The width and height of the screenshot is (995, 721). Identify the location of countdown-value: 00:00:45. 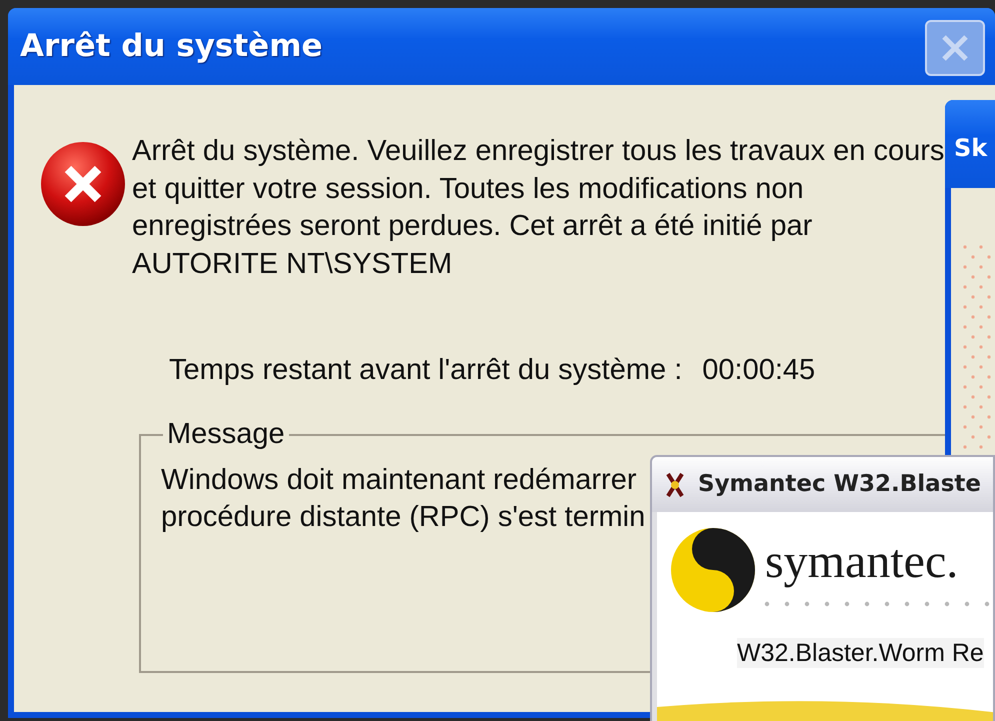
(759, 370).